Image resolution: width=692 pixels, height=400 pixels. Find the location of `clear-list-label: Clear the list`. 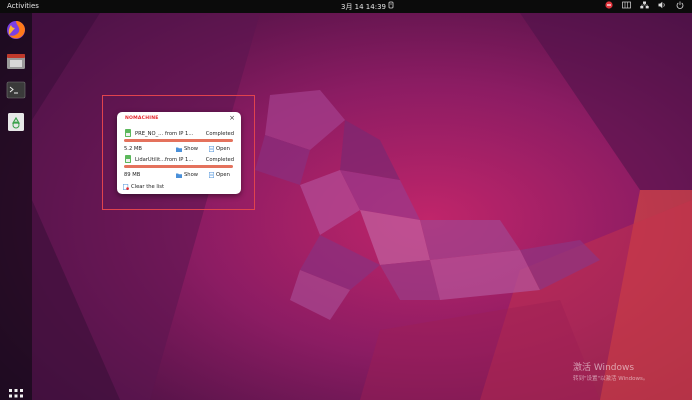

clear-list-label: Clear the list is located at coordinates (147, 187).